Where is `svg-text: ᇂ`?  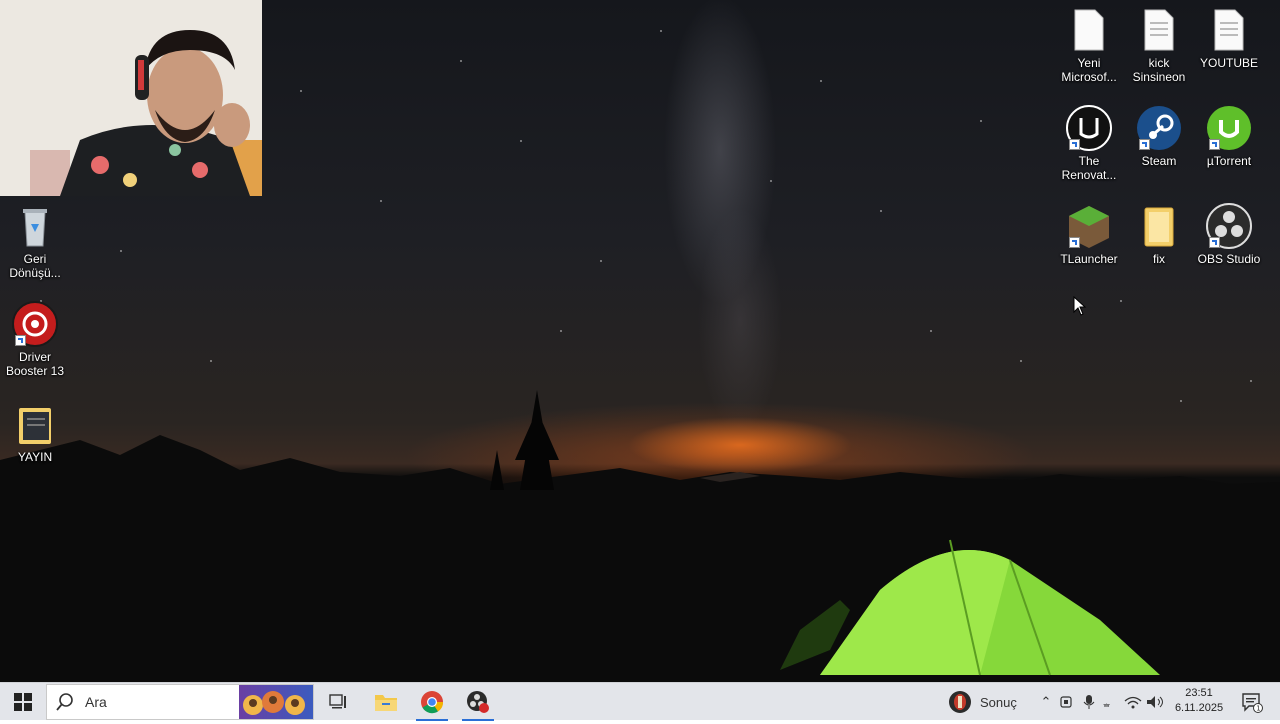 svg-text: ᇂ is located at coordinates (1106, 703).